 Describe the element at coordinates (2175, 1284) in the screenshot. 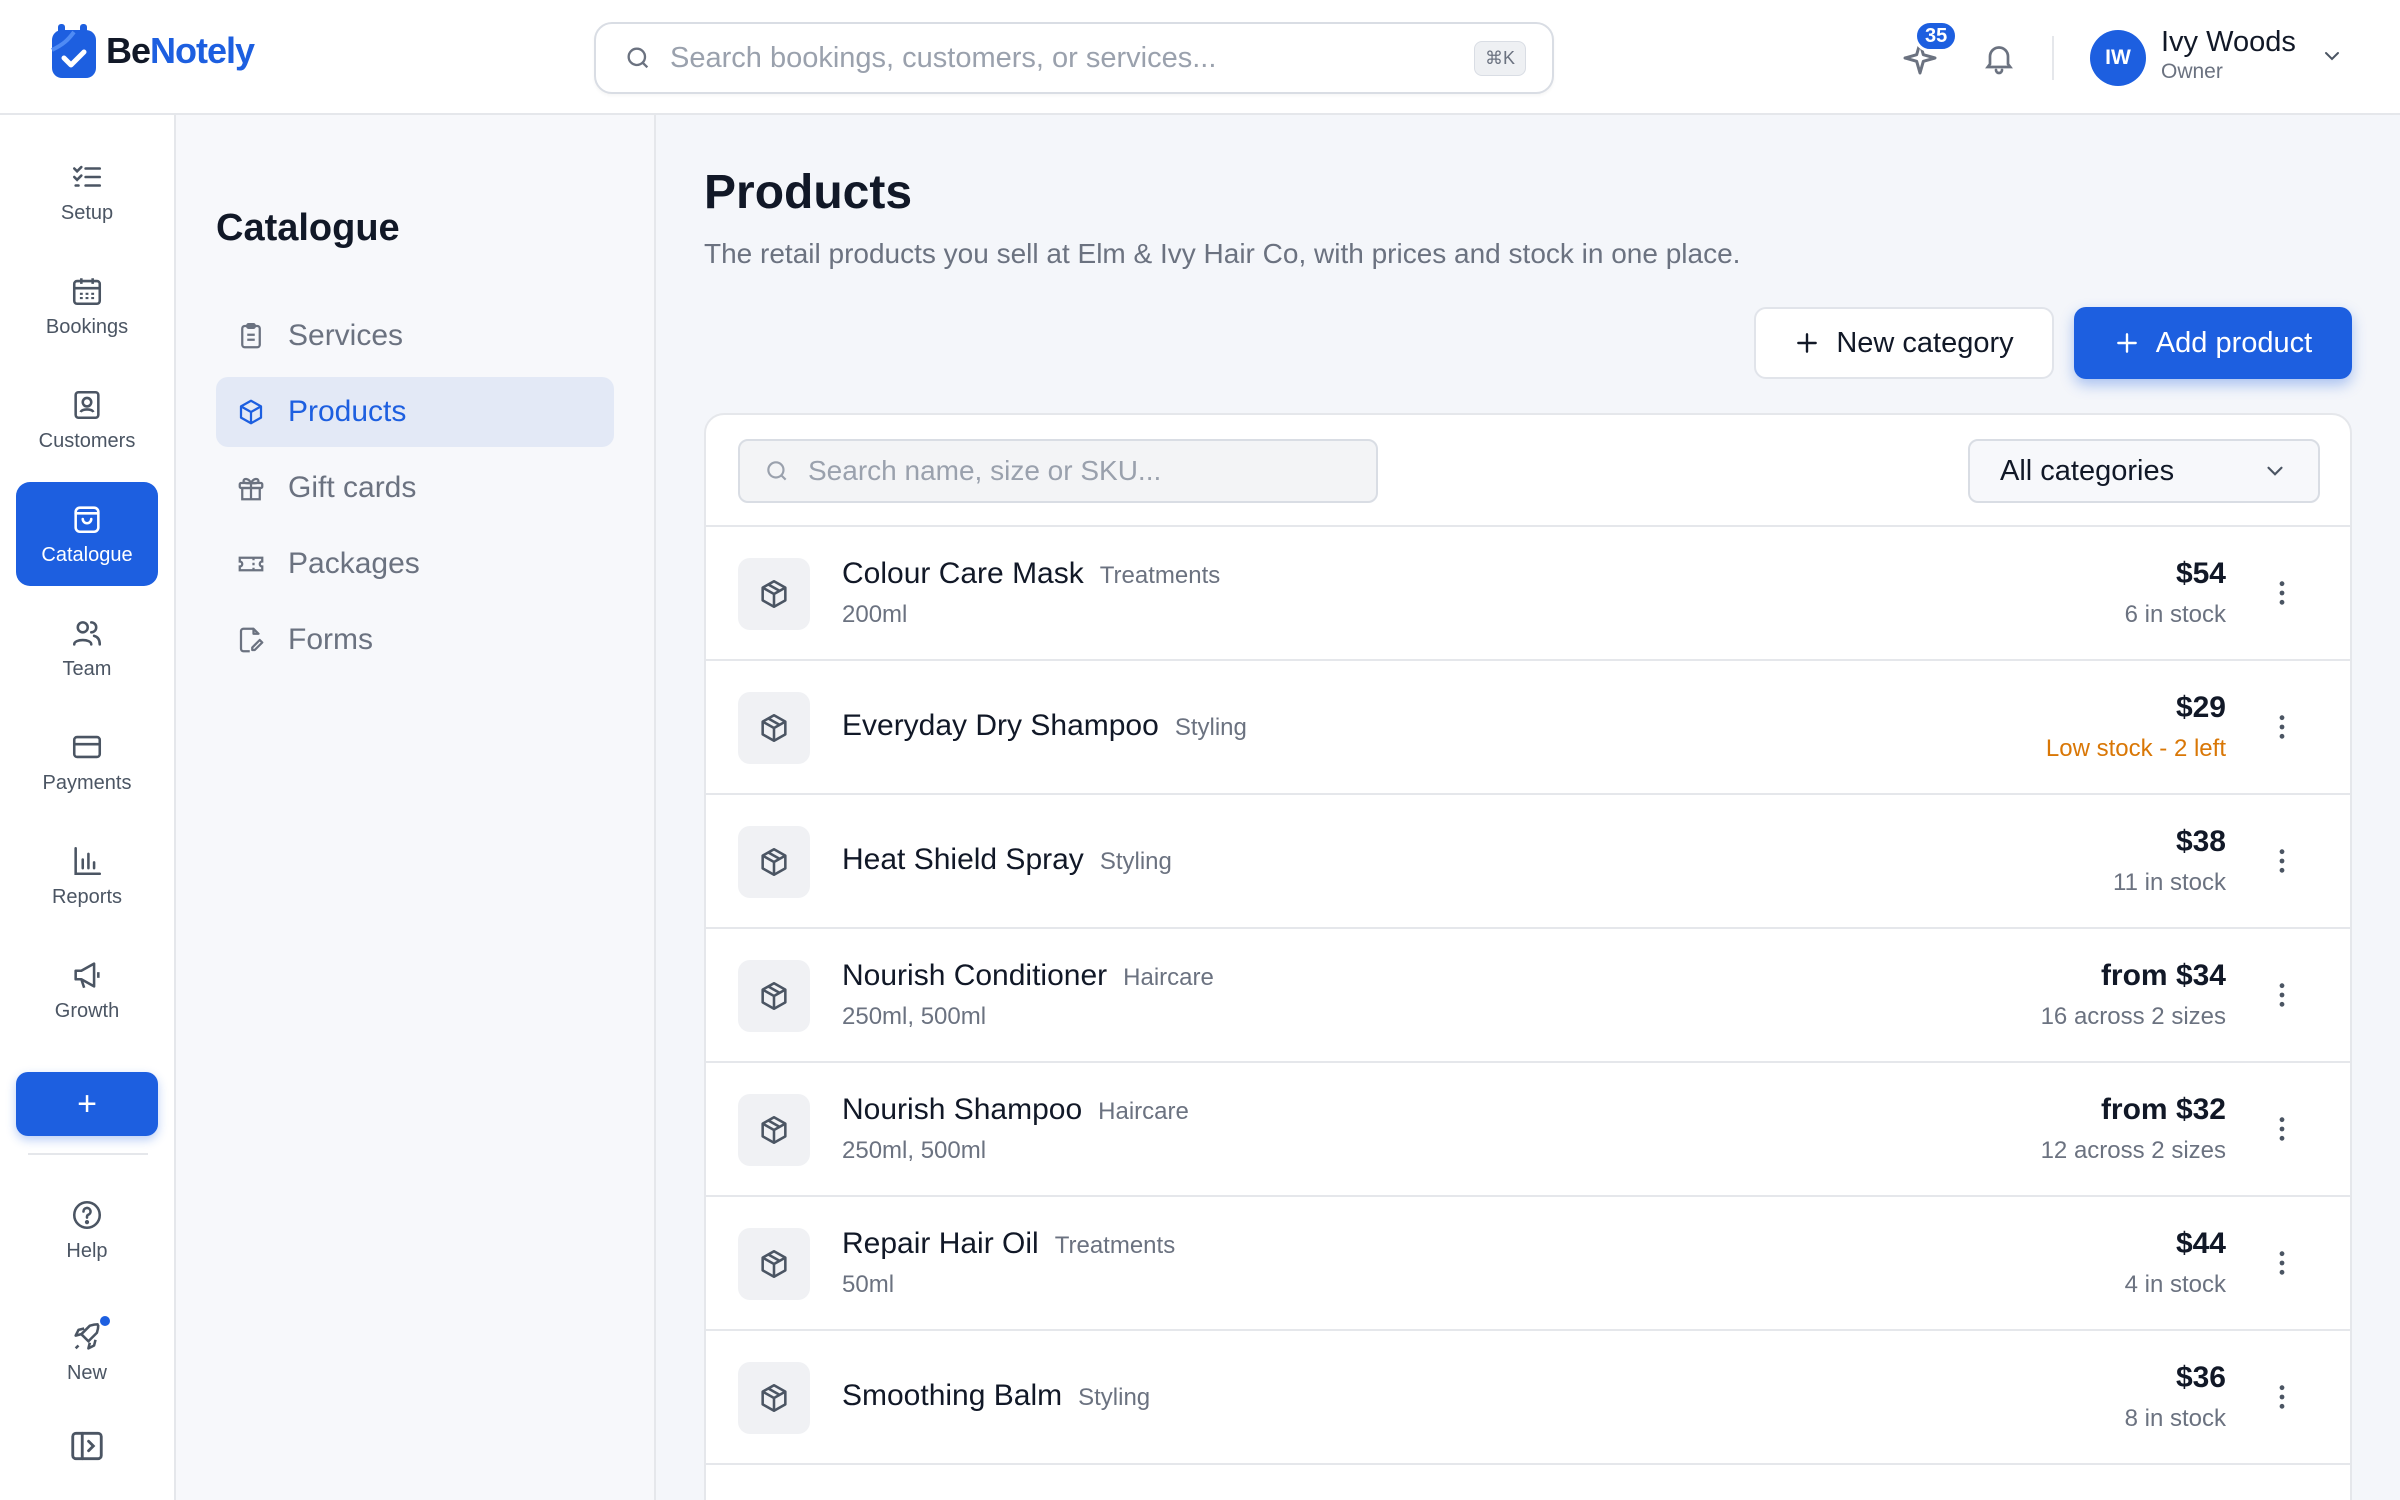

I see `product-stock: 4 in stock` at that location.